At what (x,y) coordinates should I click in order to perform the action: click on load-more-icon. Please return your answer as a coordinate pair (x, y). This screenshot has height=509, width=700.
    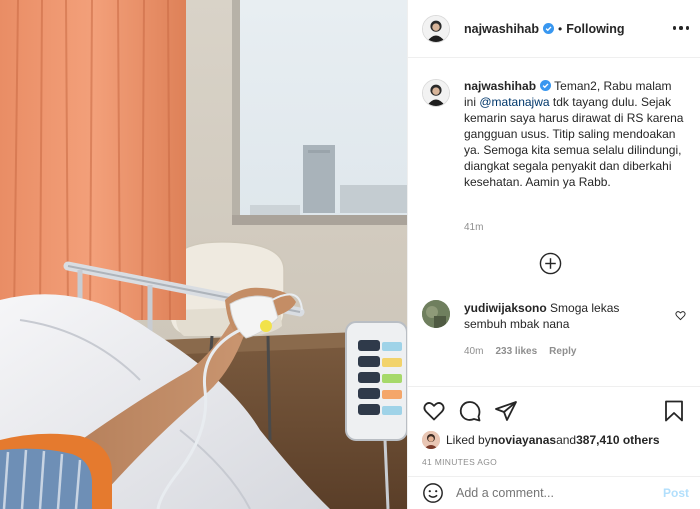
    Looking at the image, I should click on (550, 263).